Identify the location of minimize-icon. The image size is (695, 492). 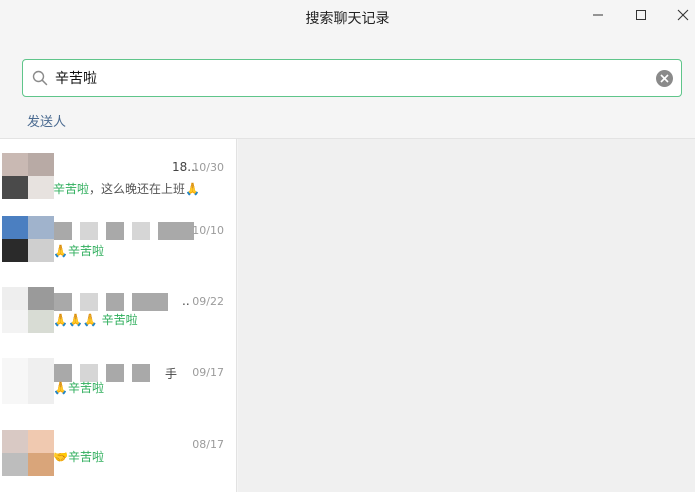
(598, 15).